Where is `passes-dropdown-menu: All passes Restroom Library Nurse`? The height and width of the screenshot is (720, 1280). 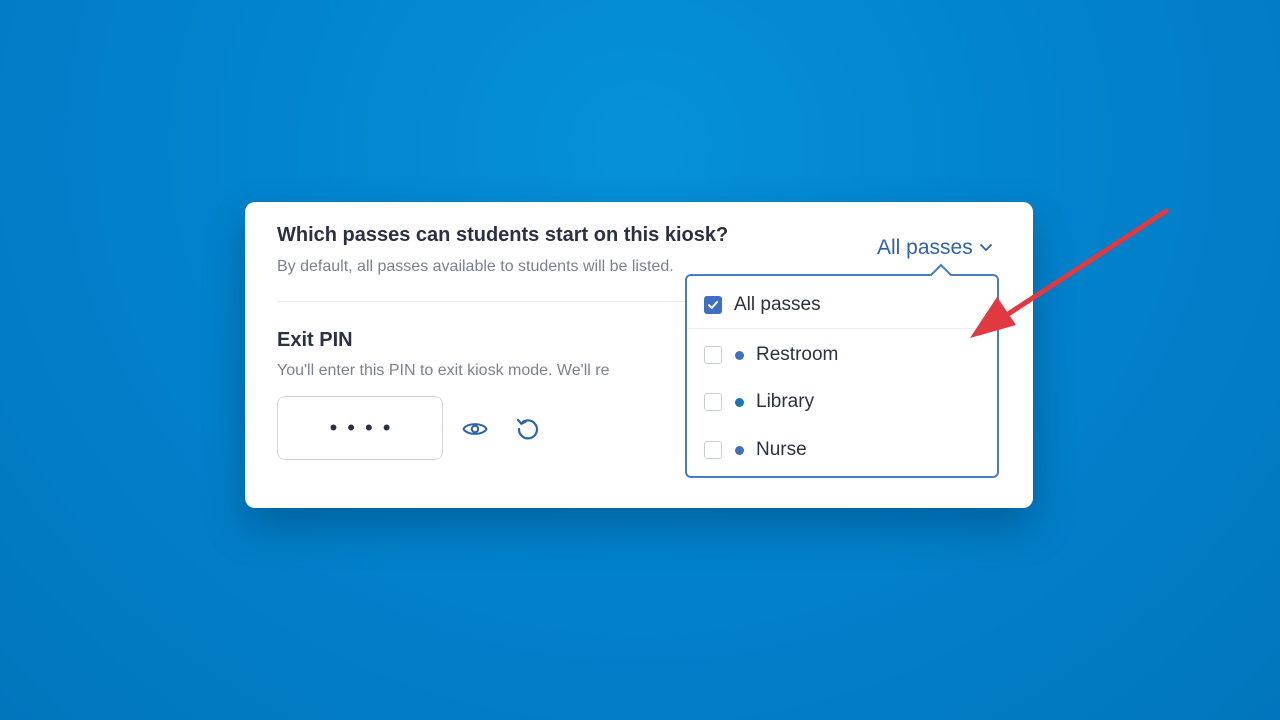 passes-dropdown-menu: All passes Restroom Library Nurse is located at coordinates (842, 370).